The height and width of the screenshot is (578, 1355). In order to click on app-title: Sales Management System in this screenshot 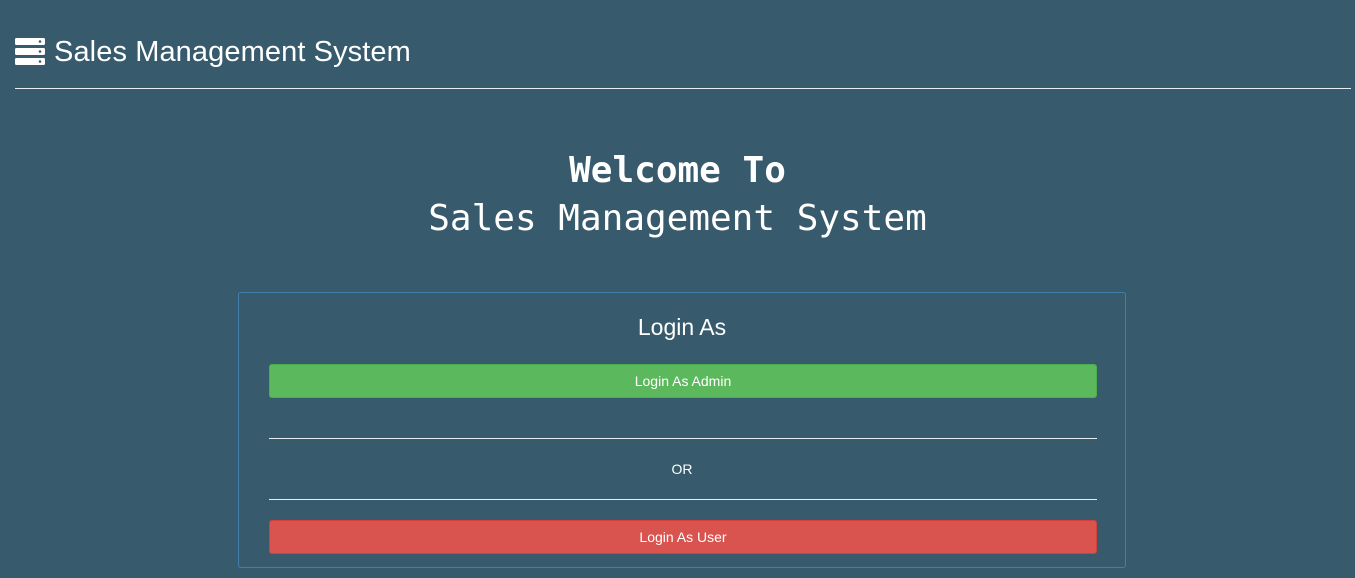, I will do `click(232, 51)`.